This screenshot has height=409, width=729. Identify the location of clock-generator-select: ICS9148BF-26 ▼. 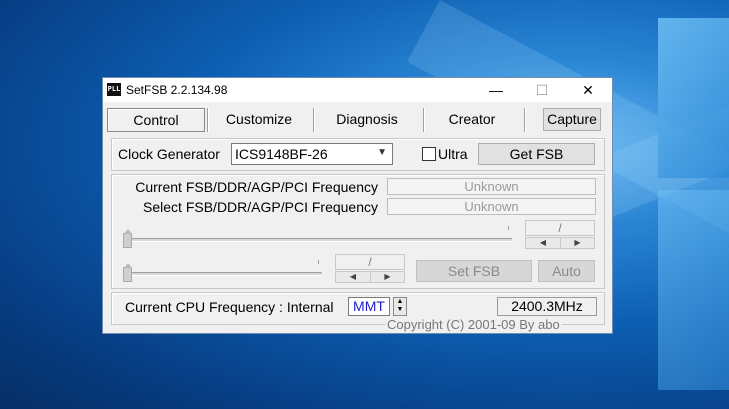
(312, 154).